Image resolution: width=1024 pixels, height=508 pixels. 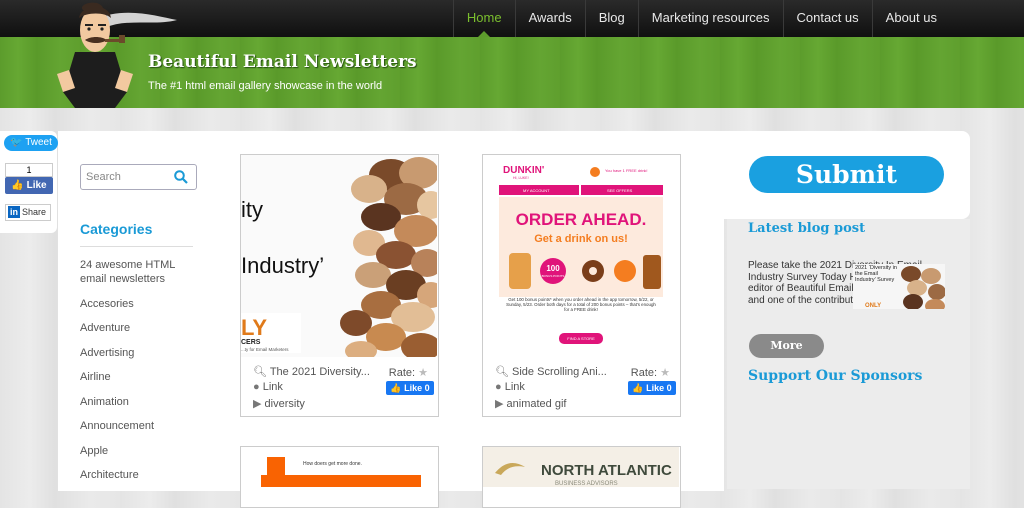 I want to click on north-atlantic-email-image: NORTH ATLANTIC BUSINESS ADVISORS, so click(x=581, y=467).